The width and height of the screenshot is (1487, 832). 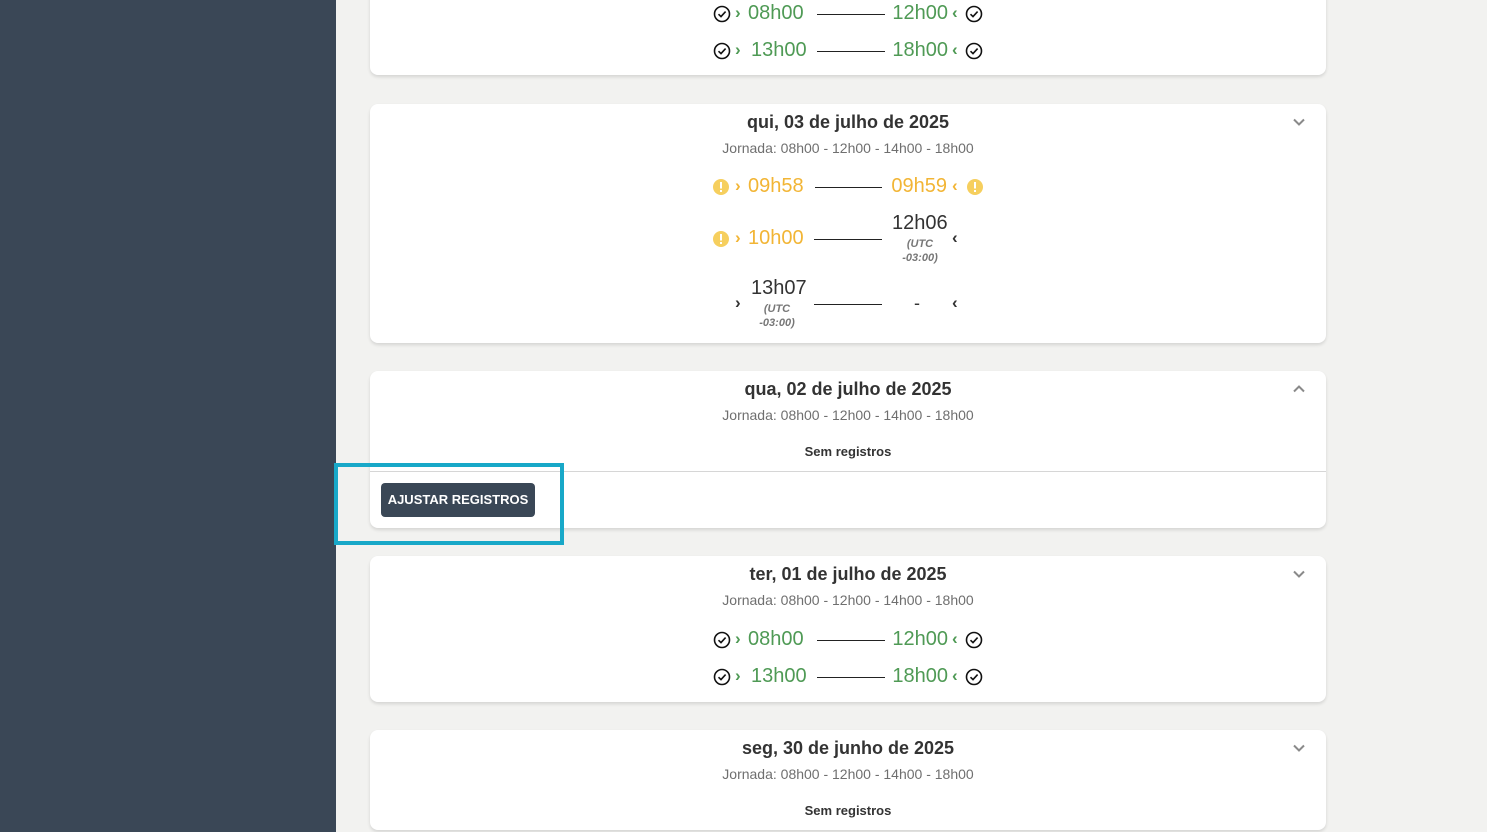 What do you see at coordinates (779, 288) in the screenshot?
I see `punch-in-time: 13h07` at bounding box center [779, 288].